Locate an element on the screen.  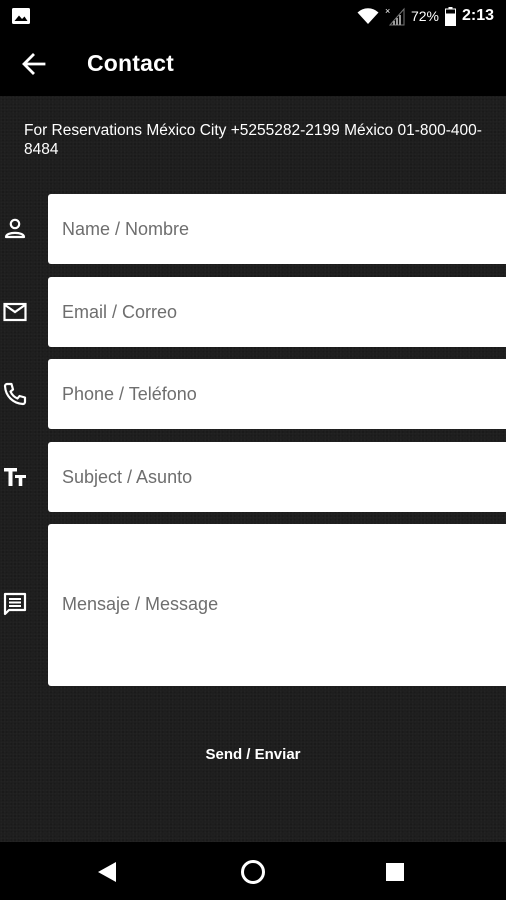
send-button: Send / Enviar is located at coordinates (253, 754).